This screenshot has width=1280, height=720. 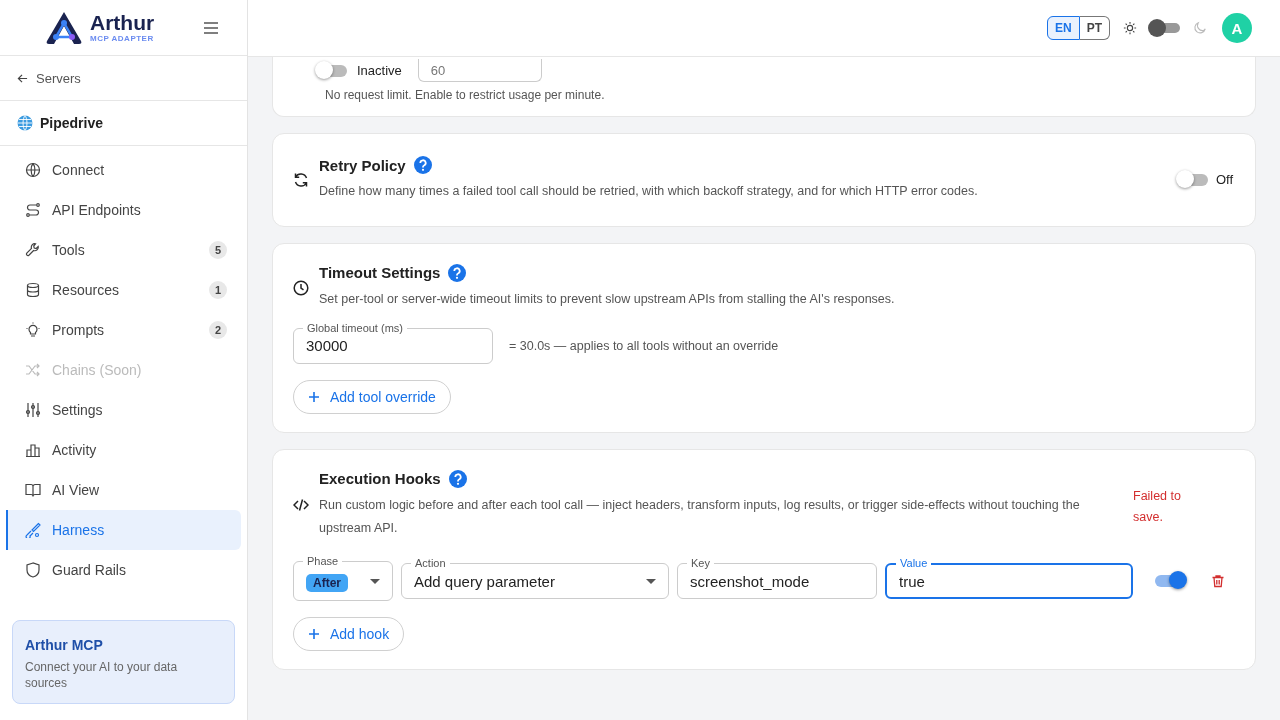 I want to click on nav-item: Settings, so click(x=123, y=410).